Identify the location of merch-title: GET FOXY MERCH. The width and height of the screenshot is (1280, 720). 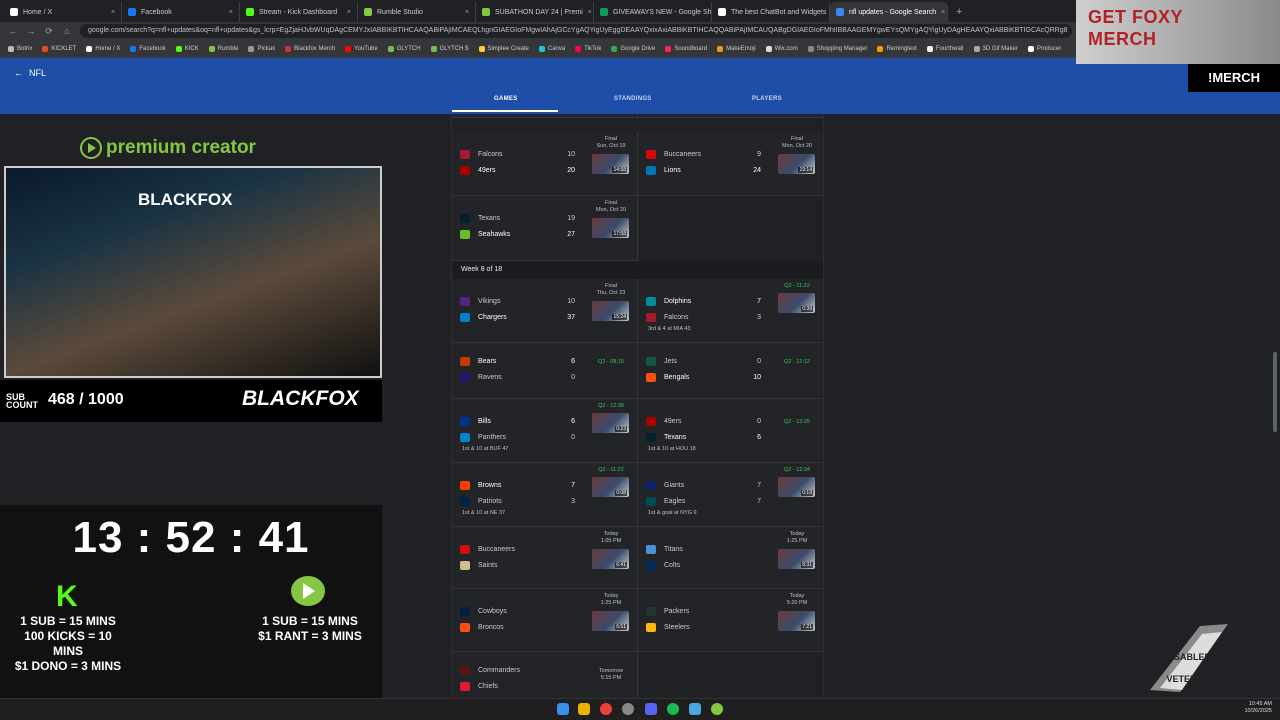
(1135, 28).